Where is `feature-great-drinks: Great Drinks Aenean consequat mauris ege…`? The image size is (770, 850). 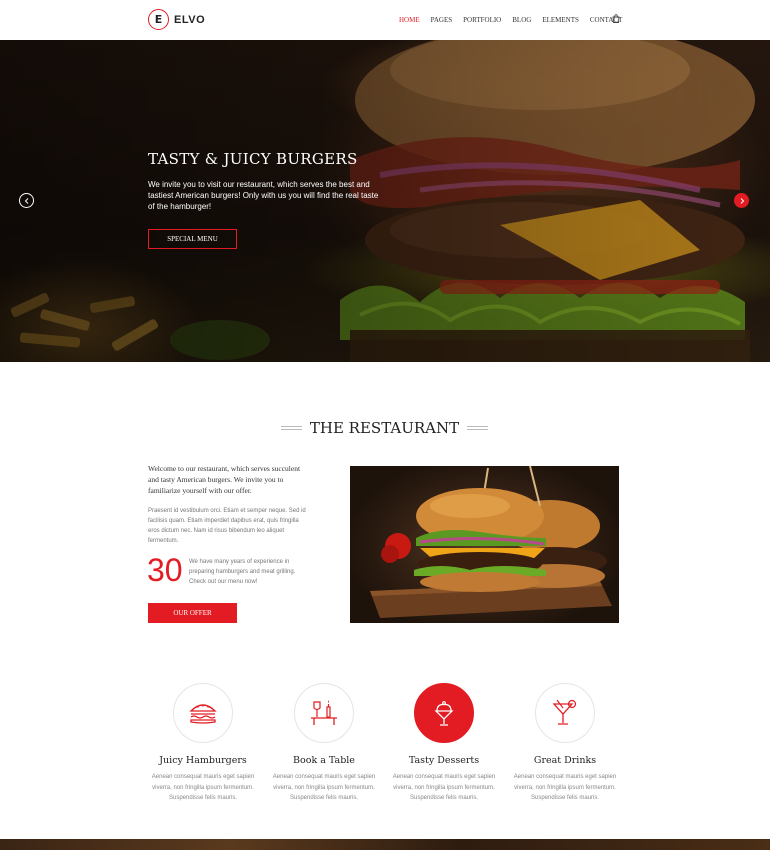 feature-great-drinks: Great Drinks Aenean consequat mauris ege… is located at coordinates (565, 743).